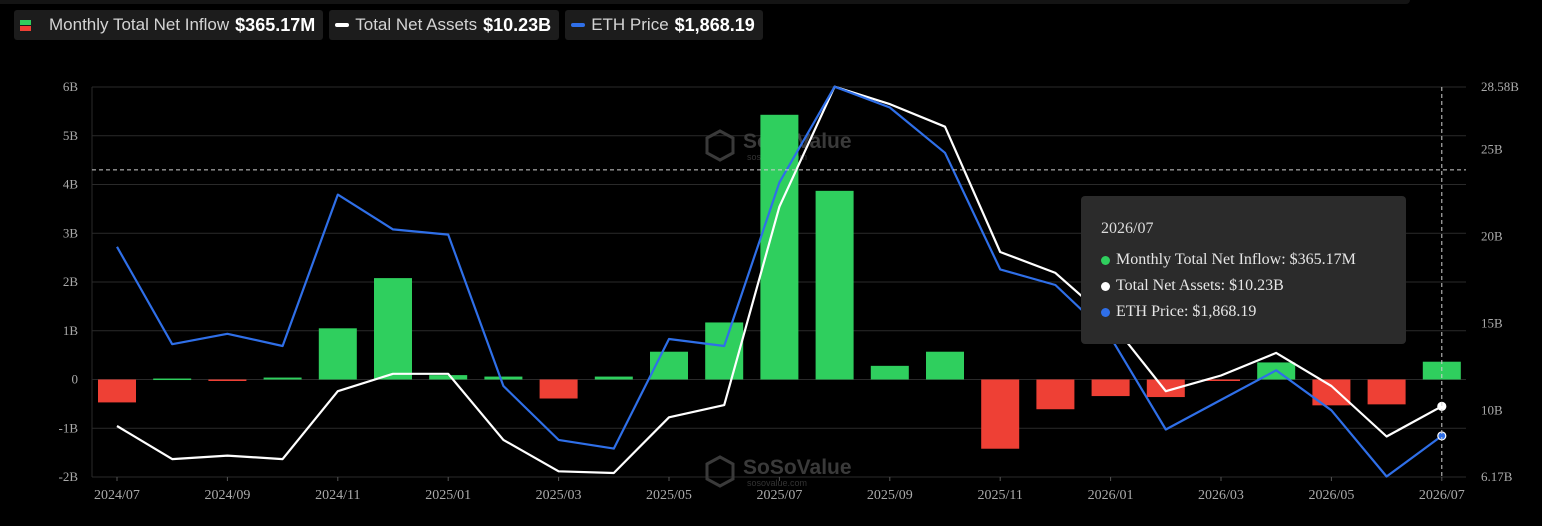  Describe the element at coordinates (71, 135) in the screenshot. I see `y-left-tick-label: 5B` at that location.